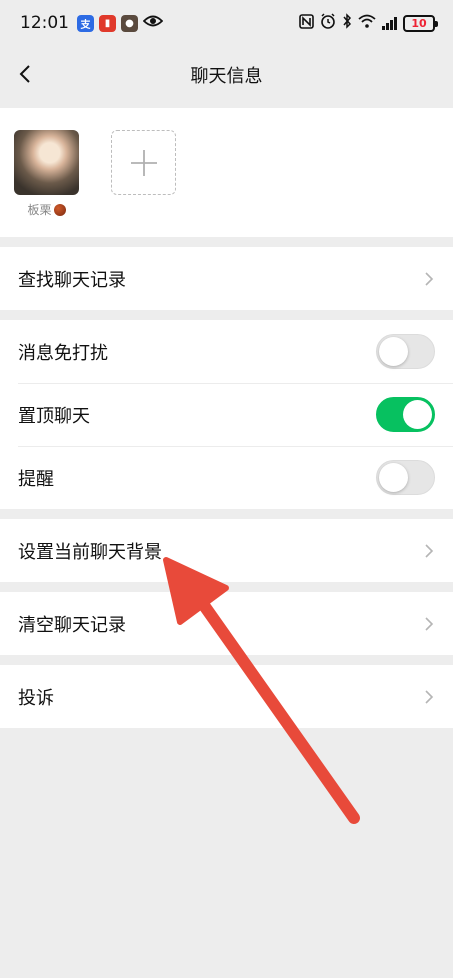 This screenshot has width=453, height=978. What do you see at coordinates (347, 23) in the screenshot?
I see `bluetooth-icon` at bounding box center [347, 23].